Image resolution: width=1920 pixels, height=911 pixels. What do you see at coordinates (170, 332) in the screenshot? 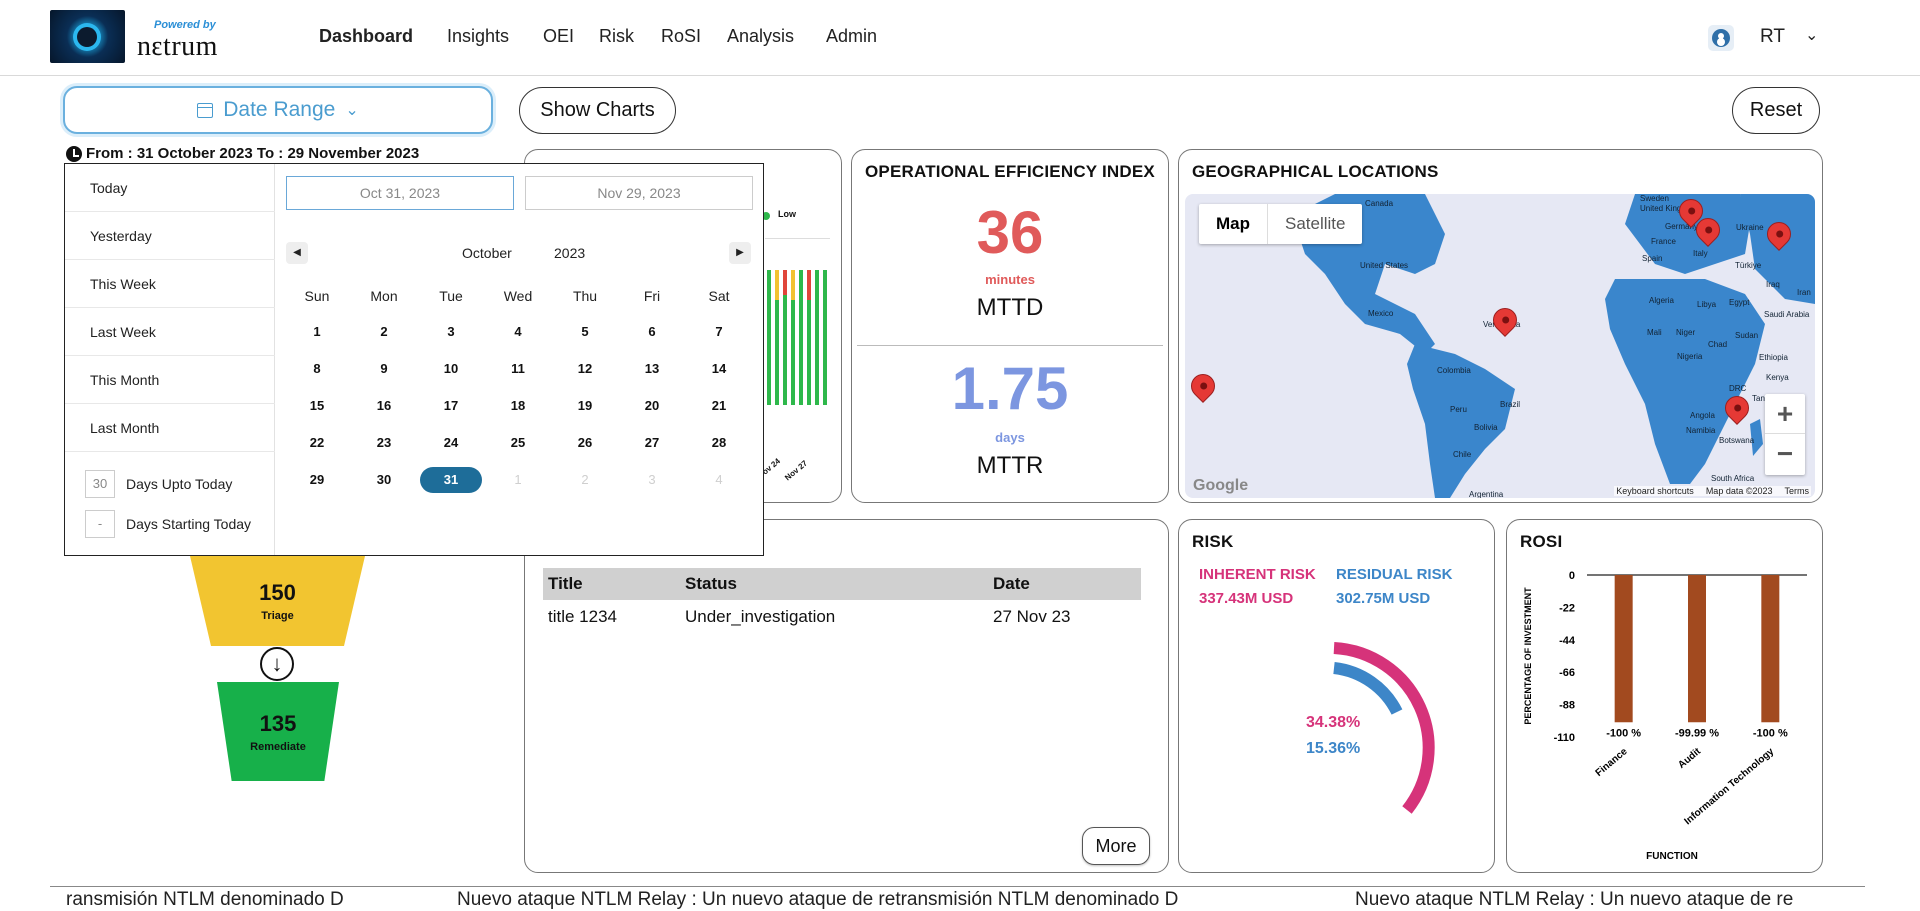
I see `preset-last-week: Last Week` at bounding box center [170, 332].